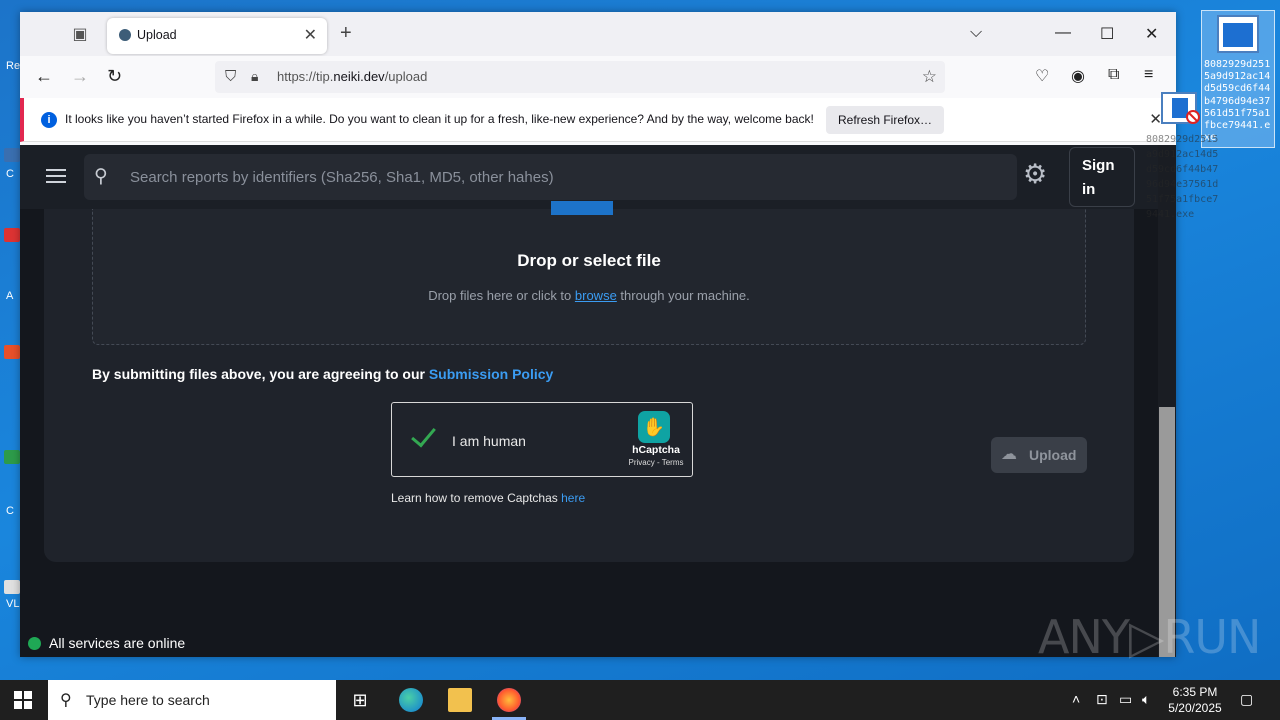 The width and height of the screenshot is (1280, 720). I want to click on hcaptcha-widget: I am human ✋ hCaptcha Privacy - Terms, so click(542, 439).